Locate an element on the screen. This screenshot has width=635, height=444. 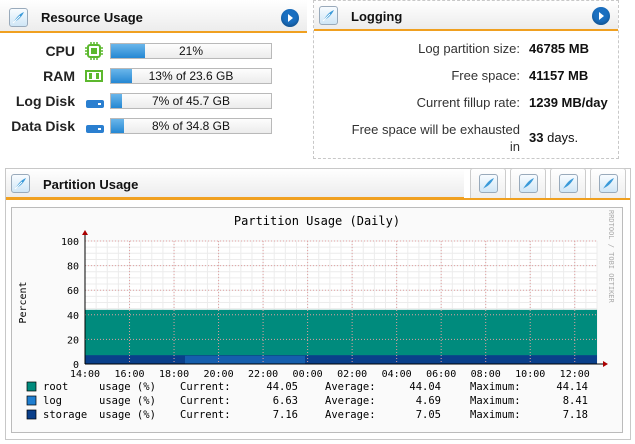
x-tick-label: 20:00 is located at coordinates (219, 374).